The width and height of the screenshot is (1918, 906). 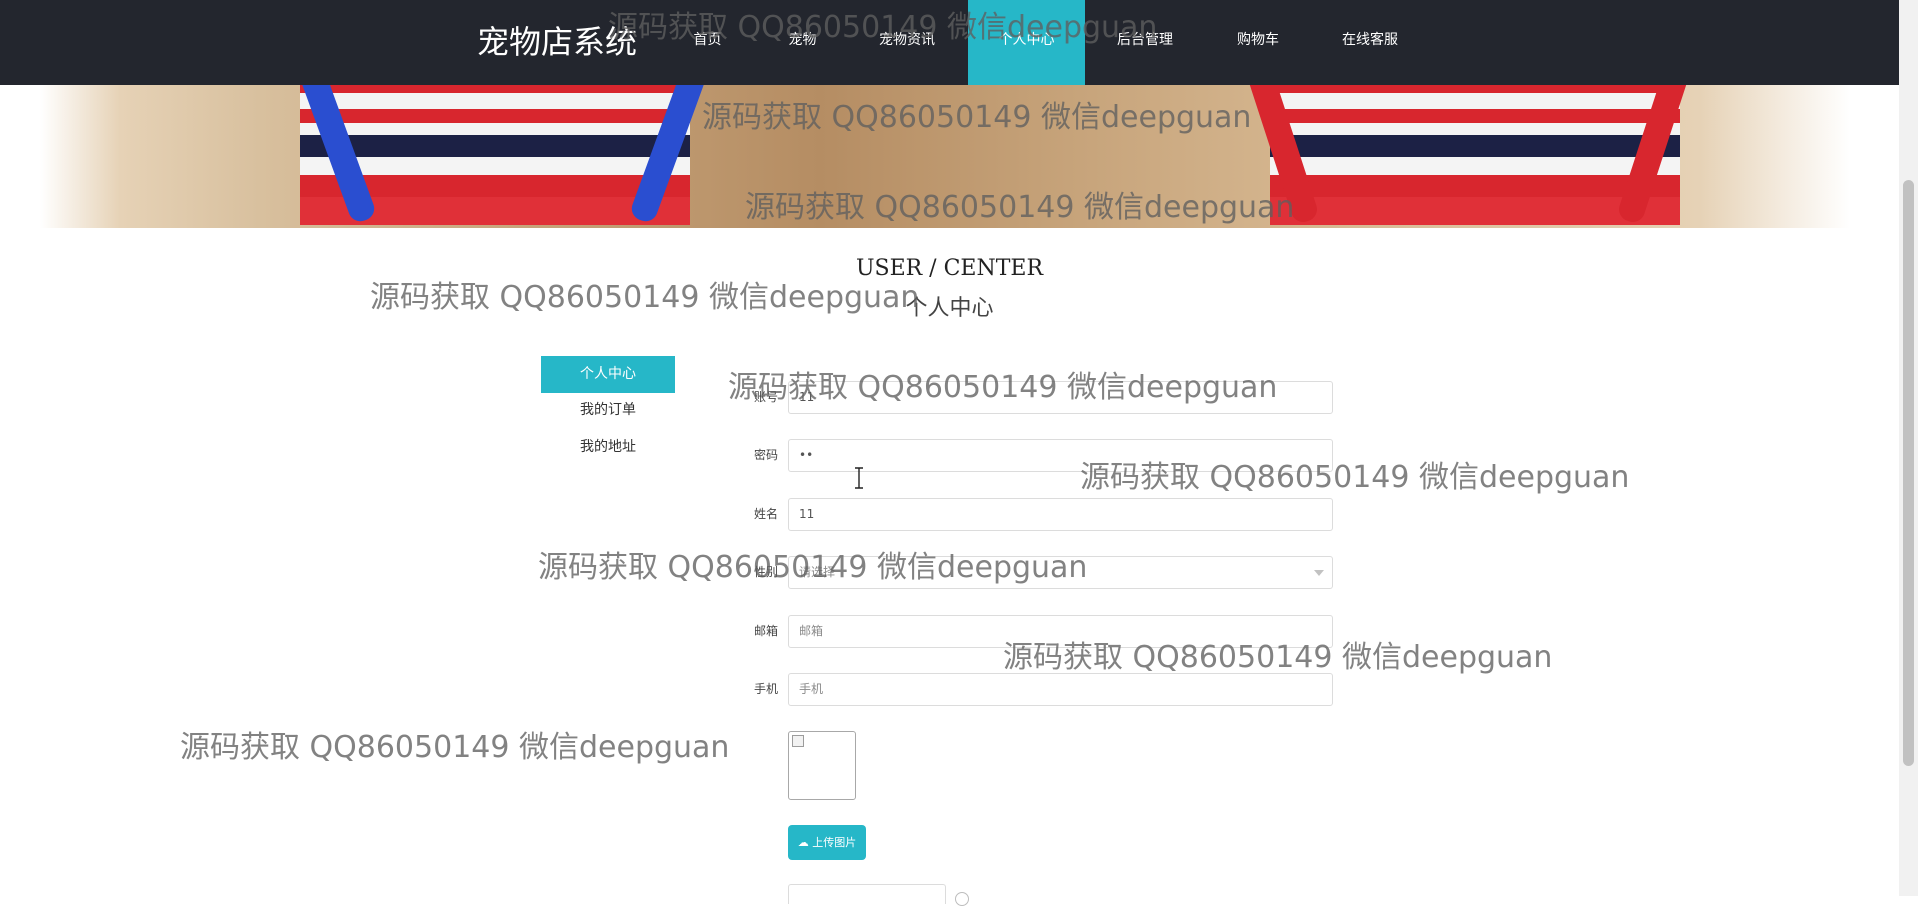 I want to click on partial-input-field, so click(x=867, y=894).